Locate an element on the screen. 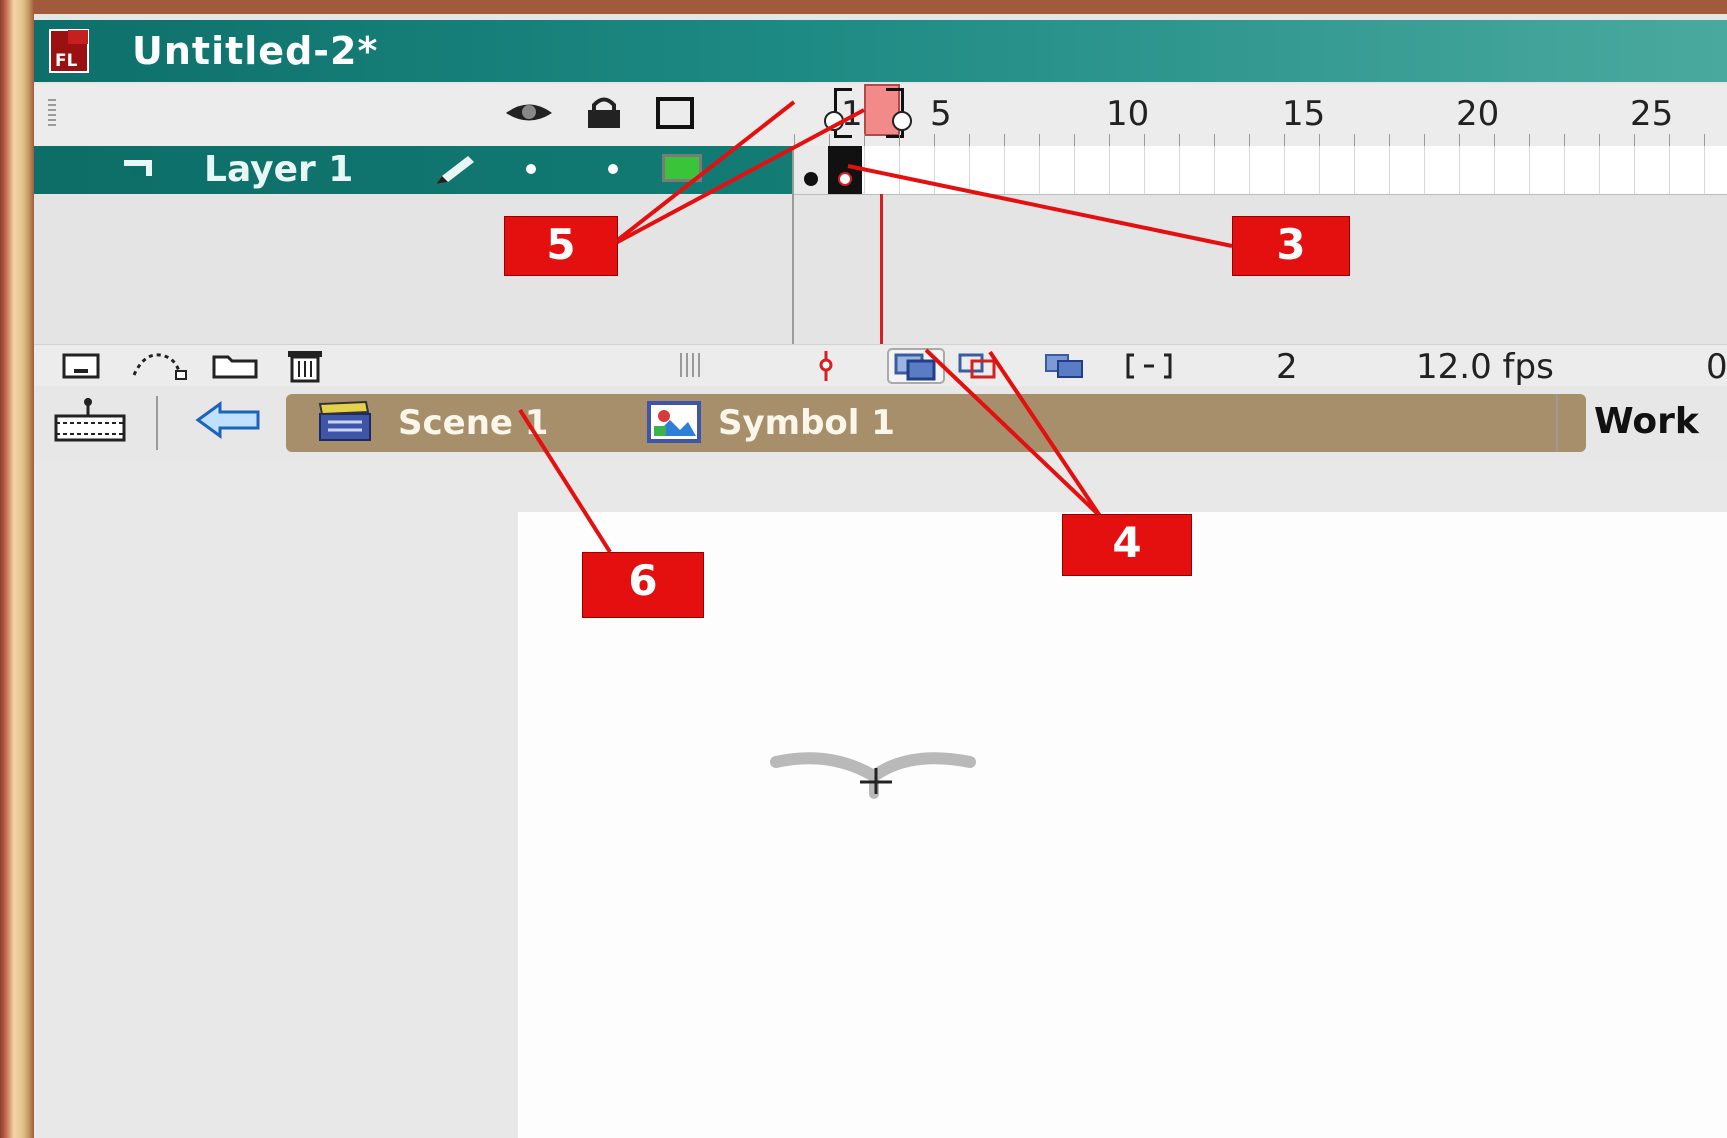 This screenshot has width=1727, height=1138. clapper-icon is located at coordinates (344, 420).